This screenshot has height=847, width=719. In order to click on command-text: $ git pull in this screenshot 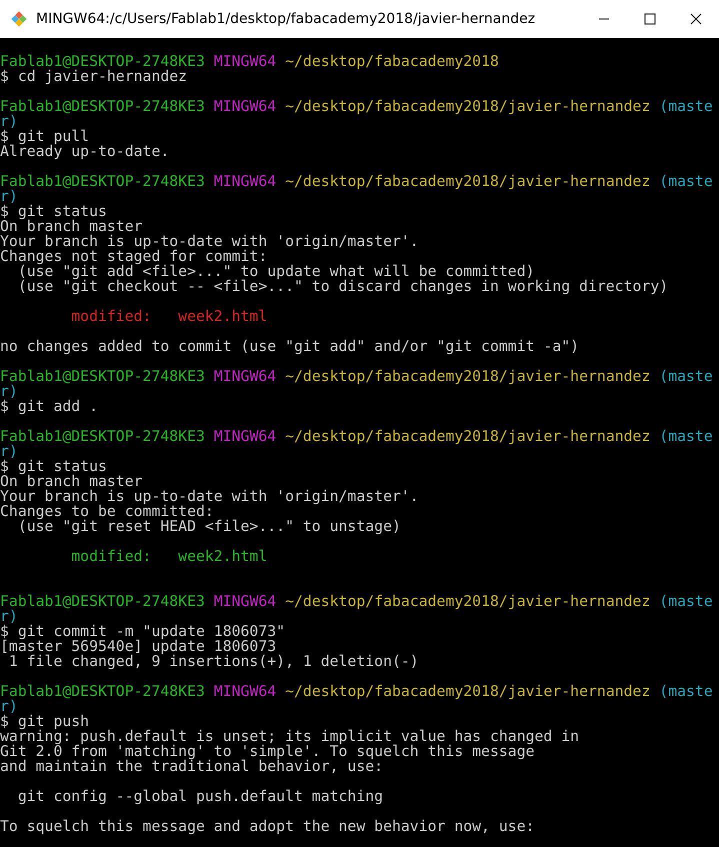, I will do `click(45, 136)`.